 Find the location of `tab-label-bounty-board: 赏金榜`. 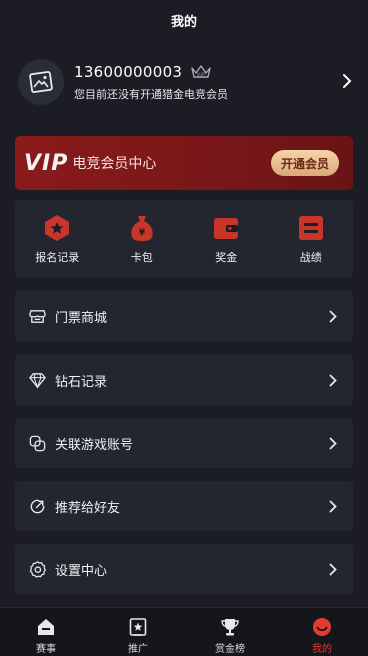

tab-label-bounty-board: 赏金榜 is located at coordinates (230, 649).